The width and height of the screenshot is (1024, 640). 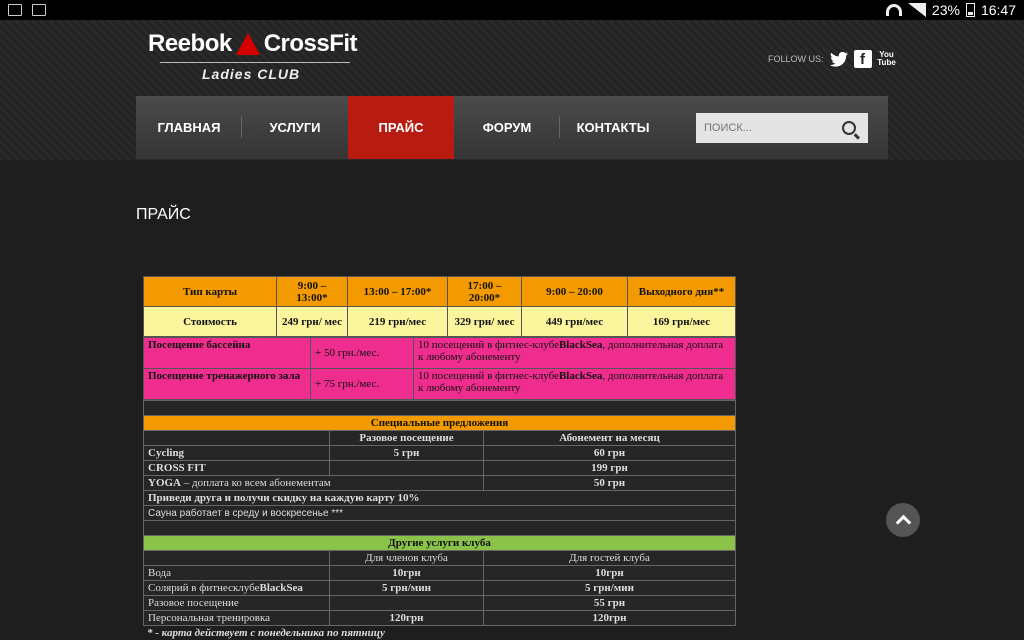 I want to click on table-header-cell: Для гостей клуба, so click(x=609, y=558).